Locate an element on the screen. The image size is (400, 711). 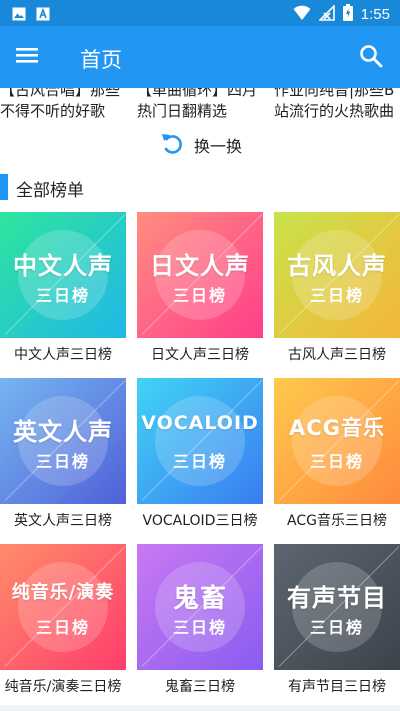
chart-caption: 英文人声三日榜 is located at coordinates (63, 521).